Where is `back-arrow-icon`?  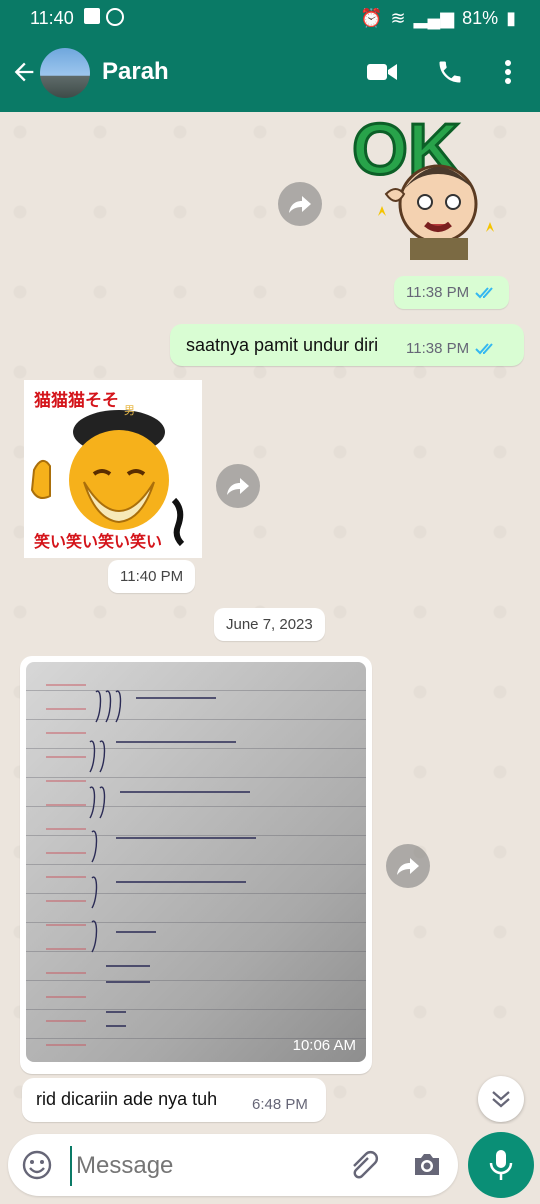 back-arrow-icon is located at coordinates (24, 72).